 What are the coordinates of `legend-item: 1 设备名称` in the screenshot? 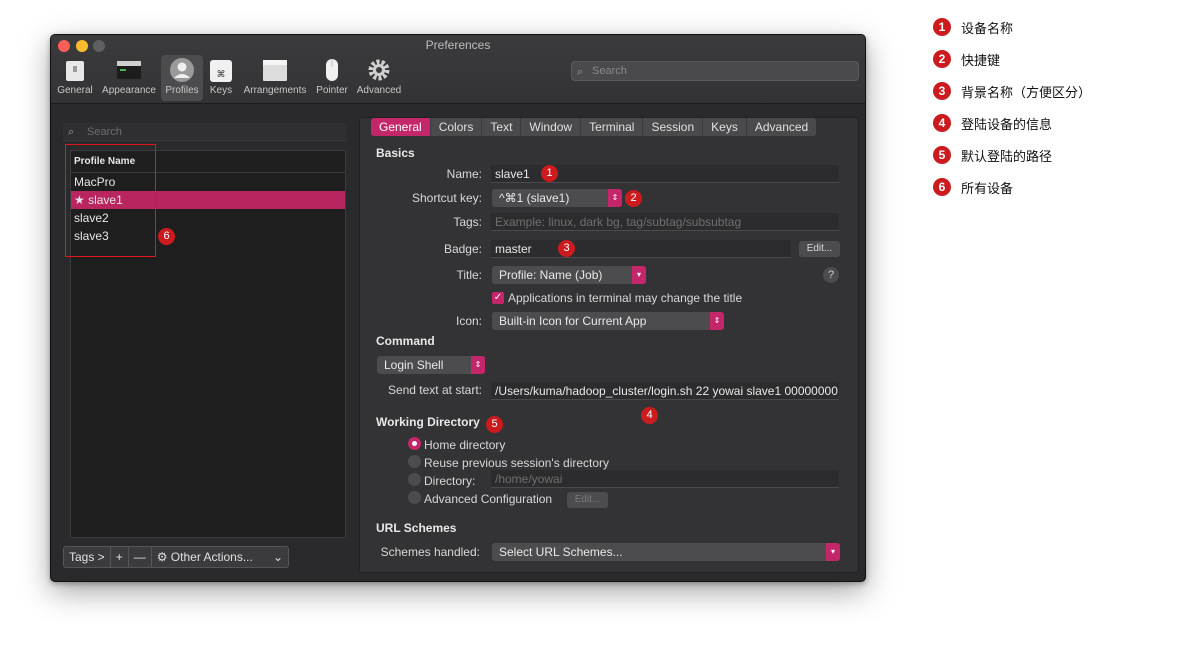 It's located at (973, 27).